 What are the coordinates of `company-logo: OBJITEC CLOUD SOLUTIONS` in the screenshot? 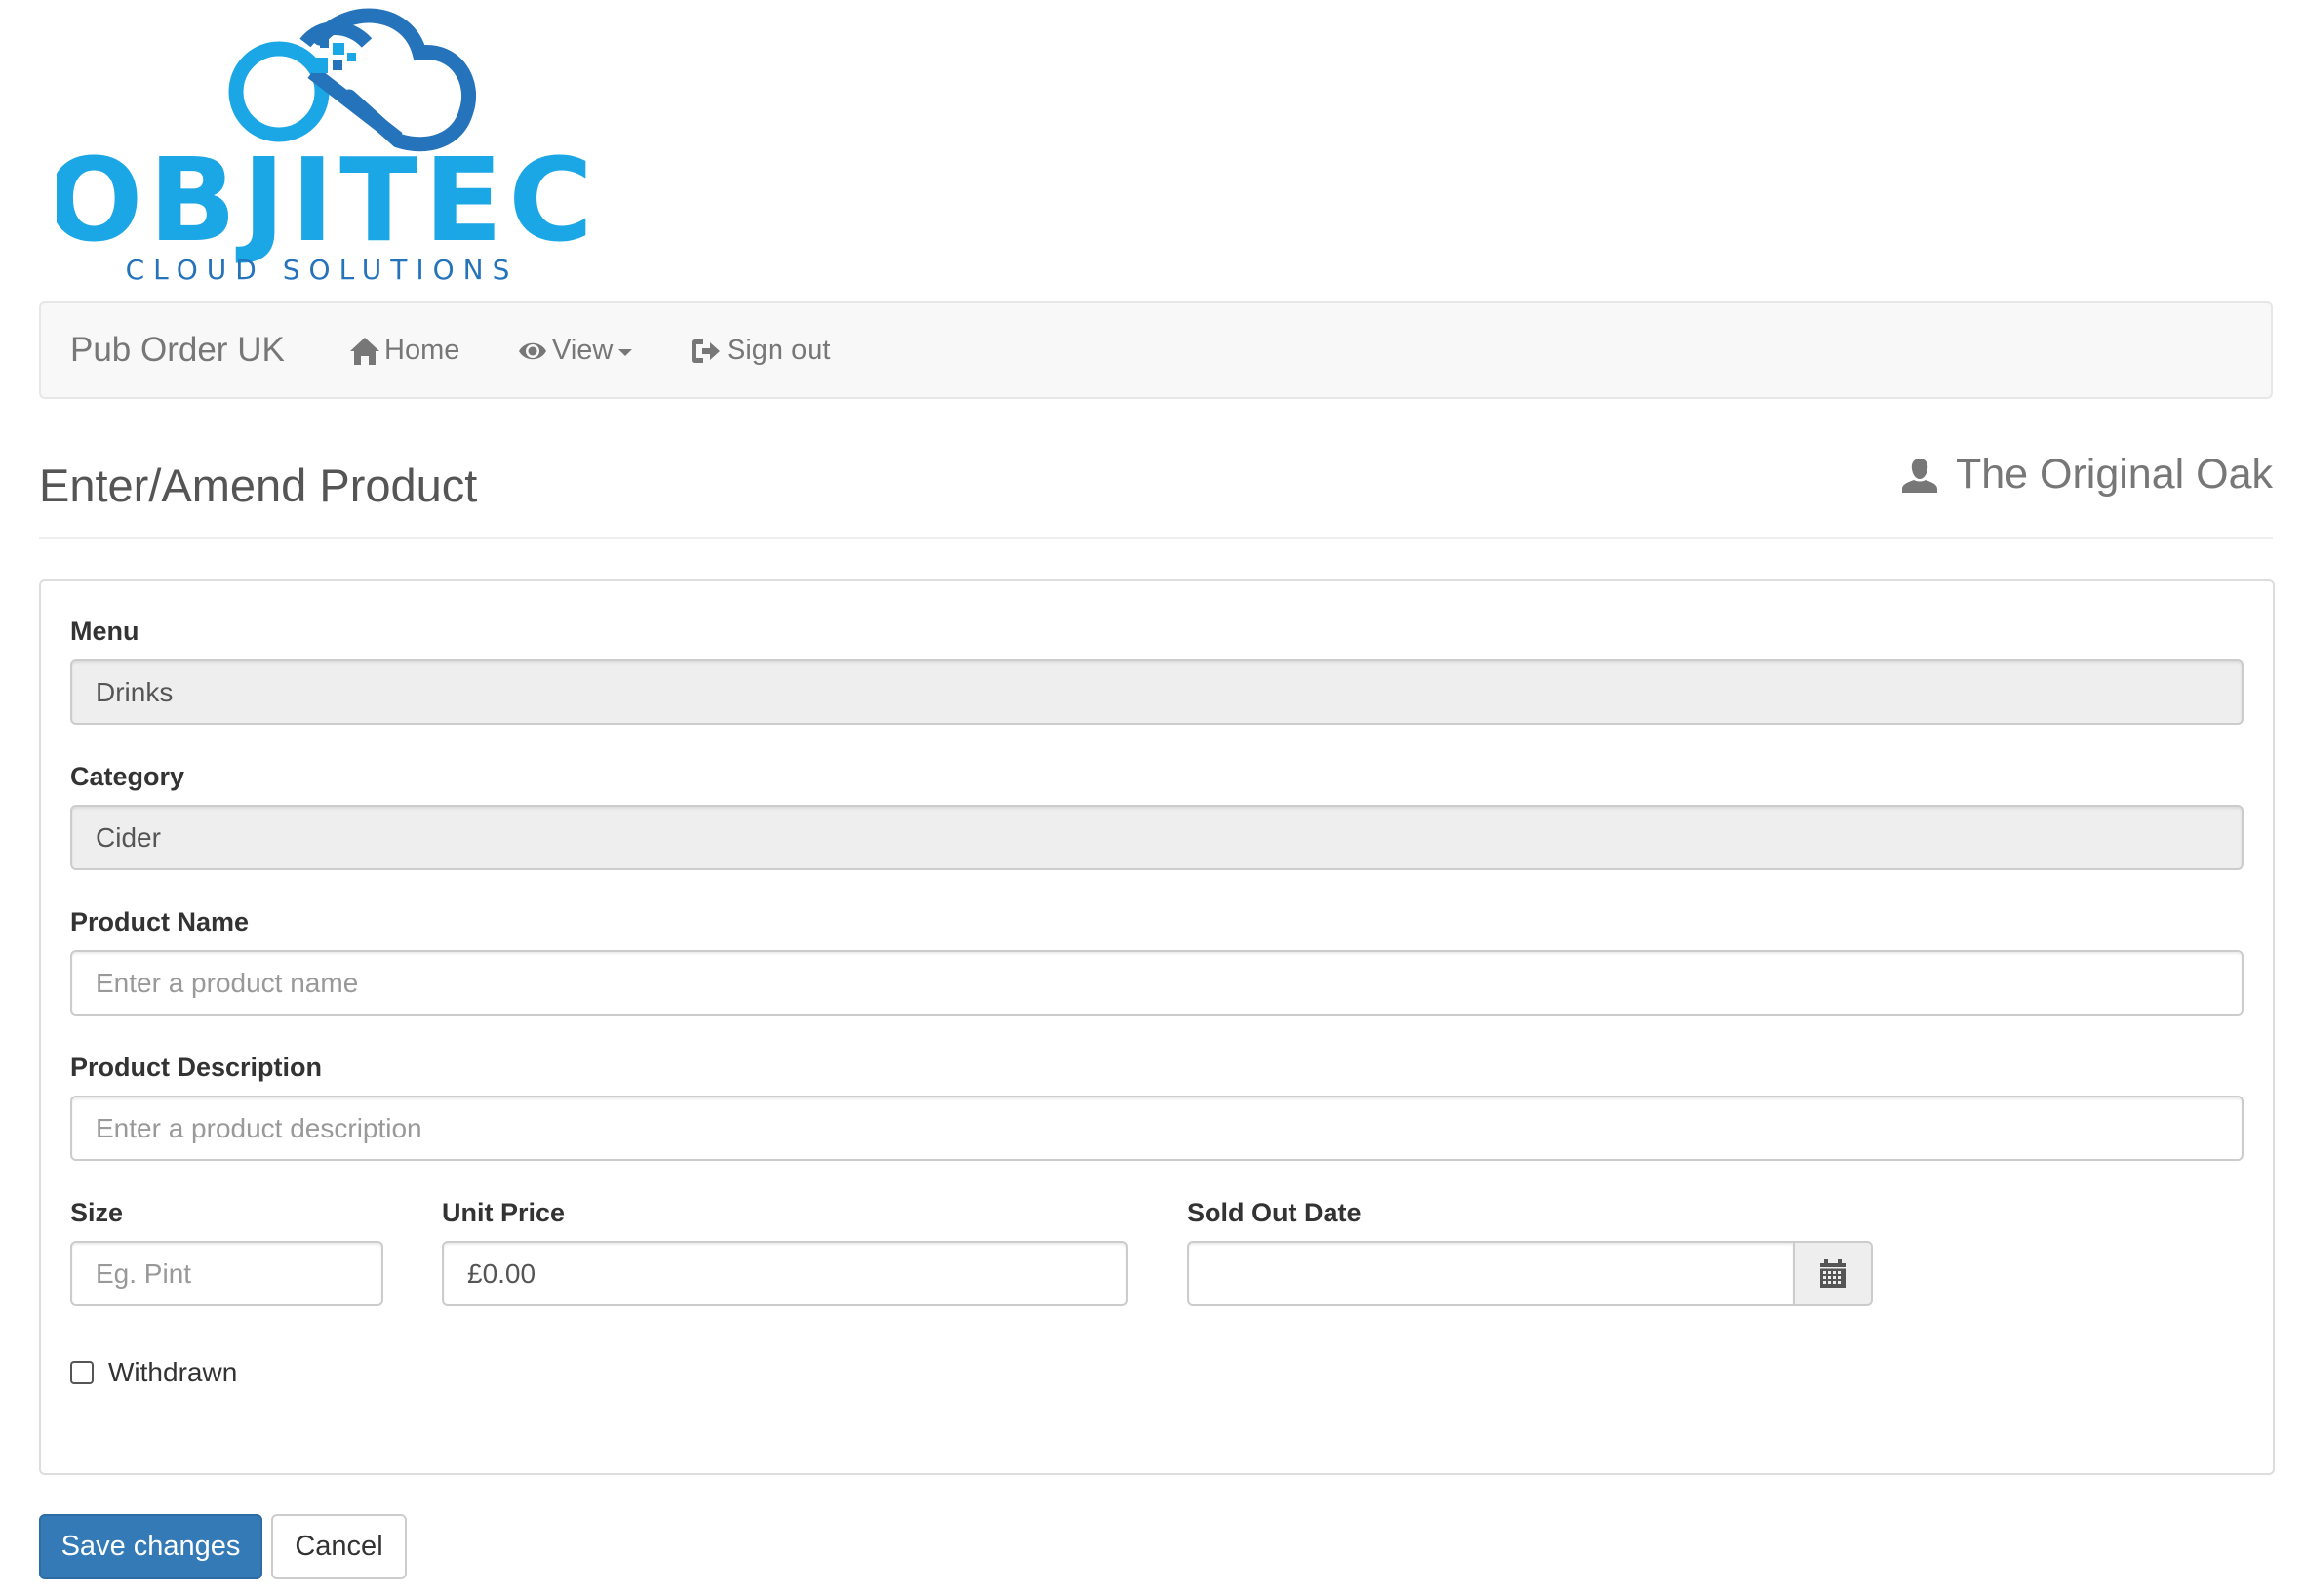 It's located at (319, 146).